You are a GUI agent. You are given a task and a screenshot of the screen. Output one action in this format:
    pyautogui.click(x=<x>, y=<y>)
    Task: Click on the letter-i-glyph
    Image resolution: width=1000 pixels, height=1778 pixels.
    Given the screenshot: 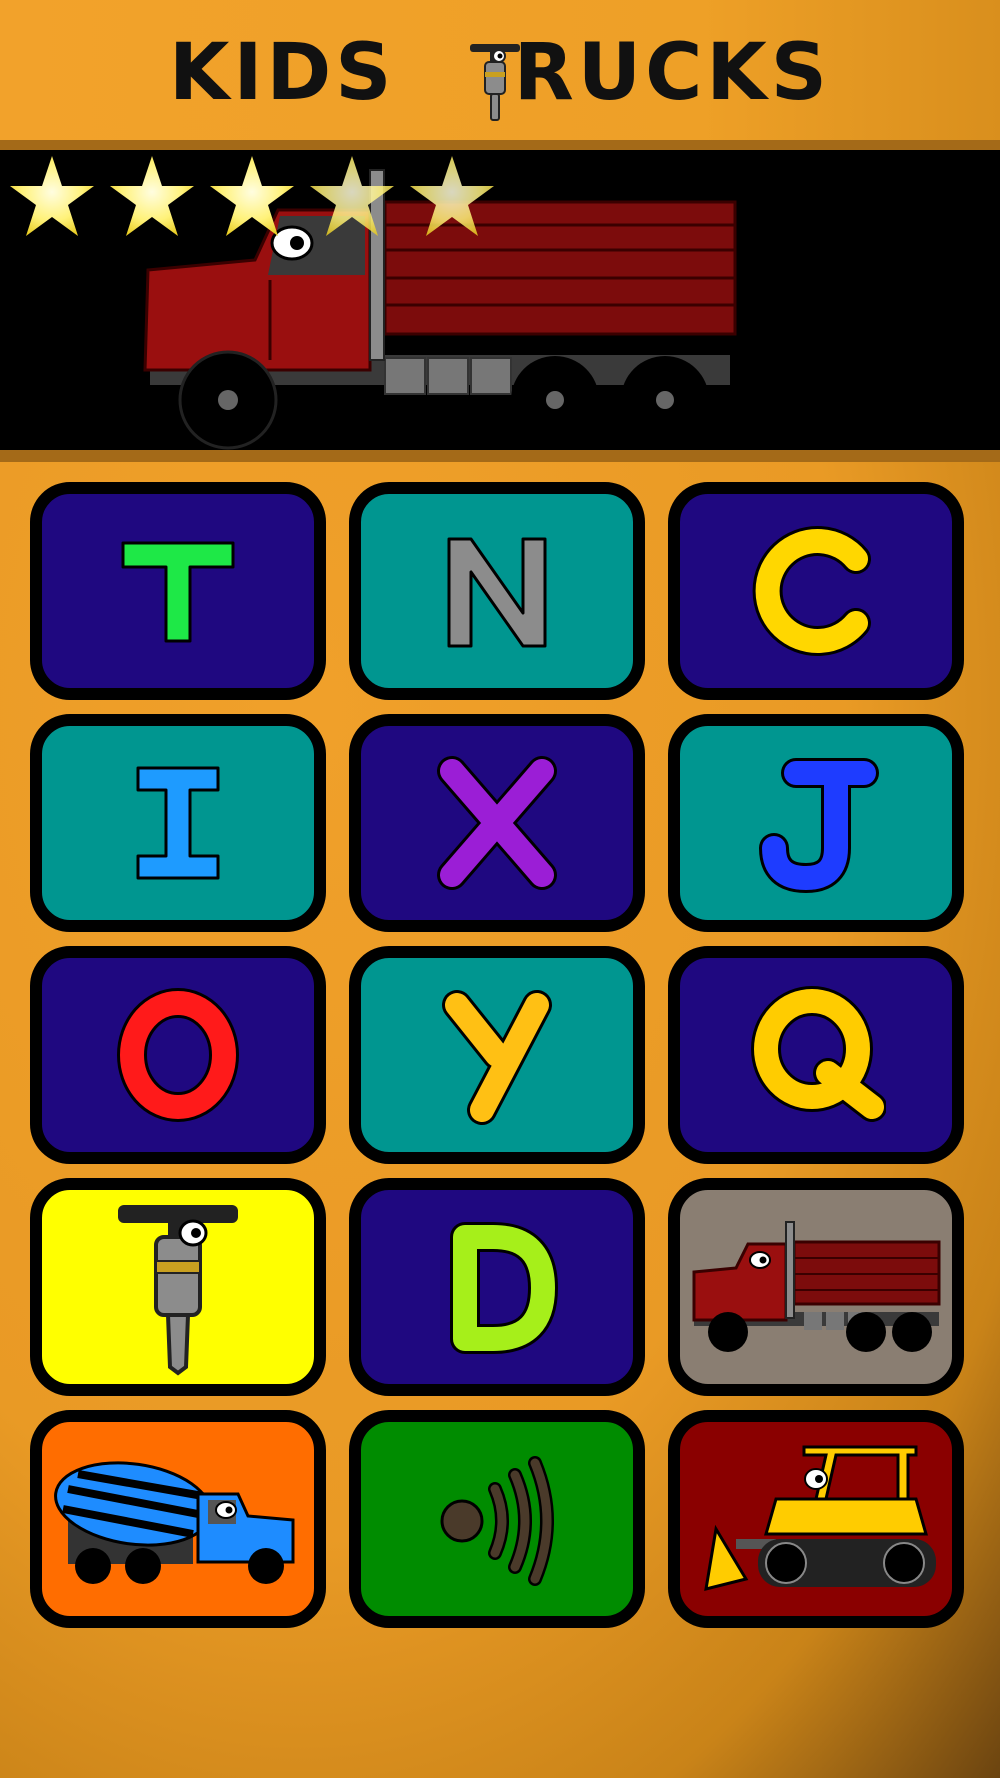 What is the action you would take?
    pyautogui.click(x=178, y=823)
    